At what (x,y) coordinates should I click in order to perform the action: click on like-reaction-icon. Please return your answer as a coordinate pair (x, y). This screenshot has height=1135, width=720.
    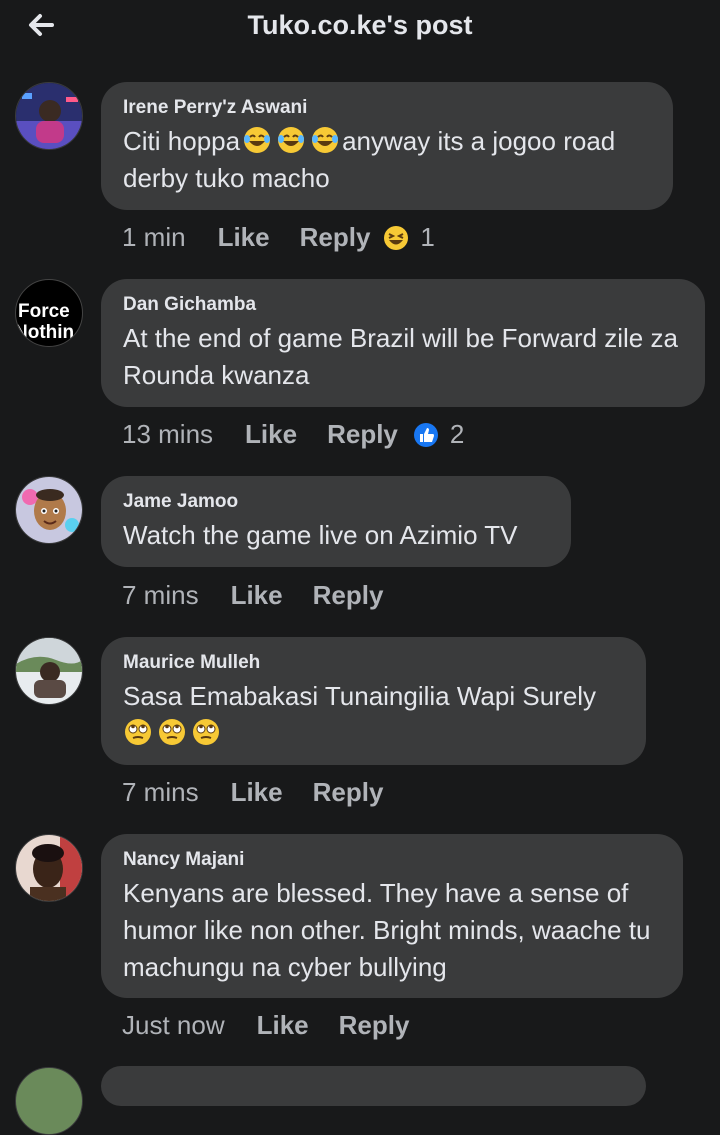
    Looking at the image, I should click on (426, 435).